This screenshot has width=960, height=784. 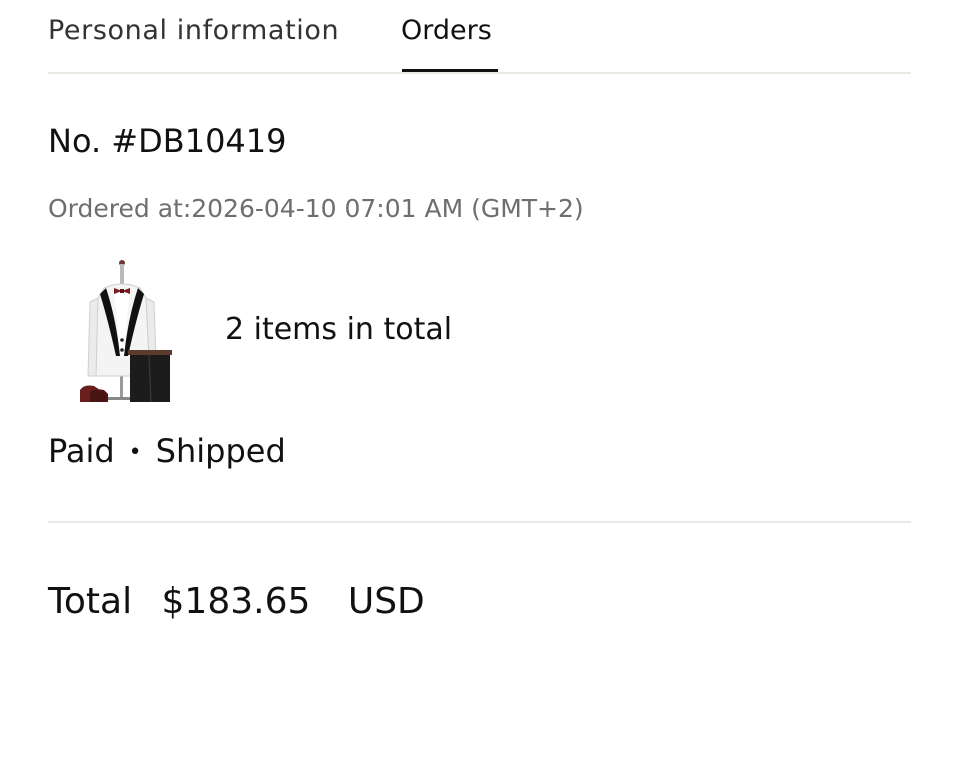 I want to click on tuxedo-suit-image, so click(x=126, y=330).